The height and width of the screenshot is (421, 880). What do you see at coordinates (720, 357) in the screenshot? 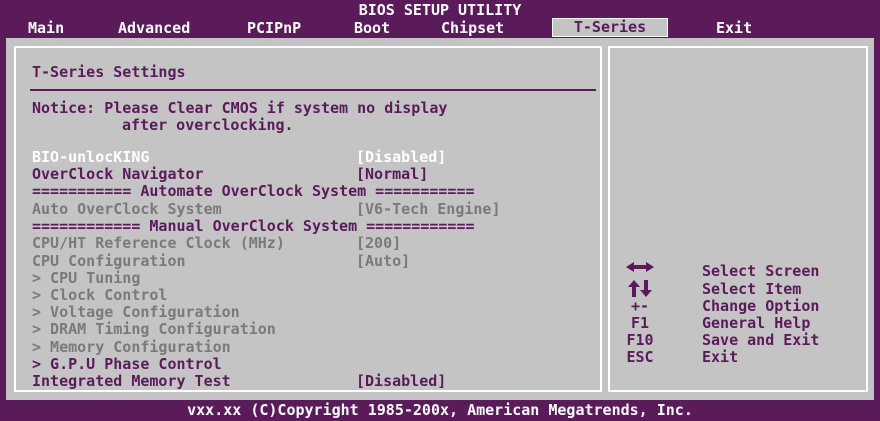
I see `help-exit: Exit` at bounding box center [720, 357].